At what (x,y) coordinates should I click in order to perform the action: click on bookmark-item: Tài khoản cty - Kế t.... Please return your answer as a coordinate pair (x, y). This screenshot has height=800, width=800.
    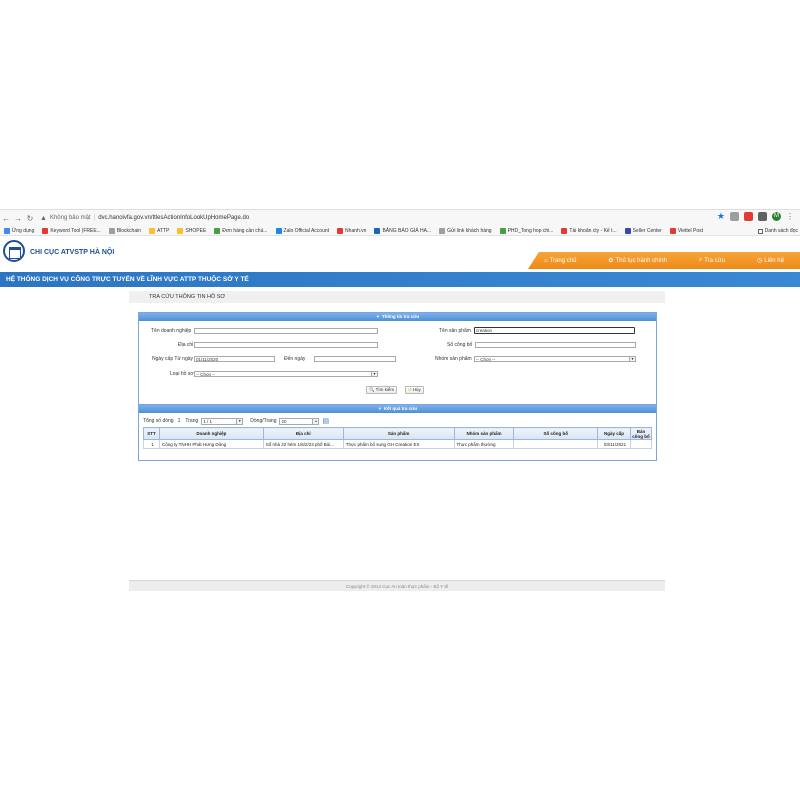
    Looking at the image, I should click on (589, 230).